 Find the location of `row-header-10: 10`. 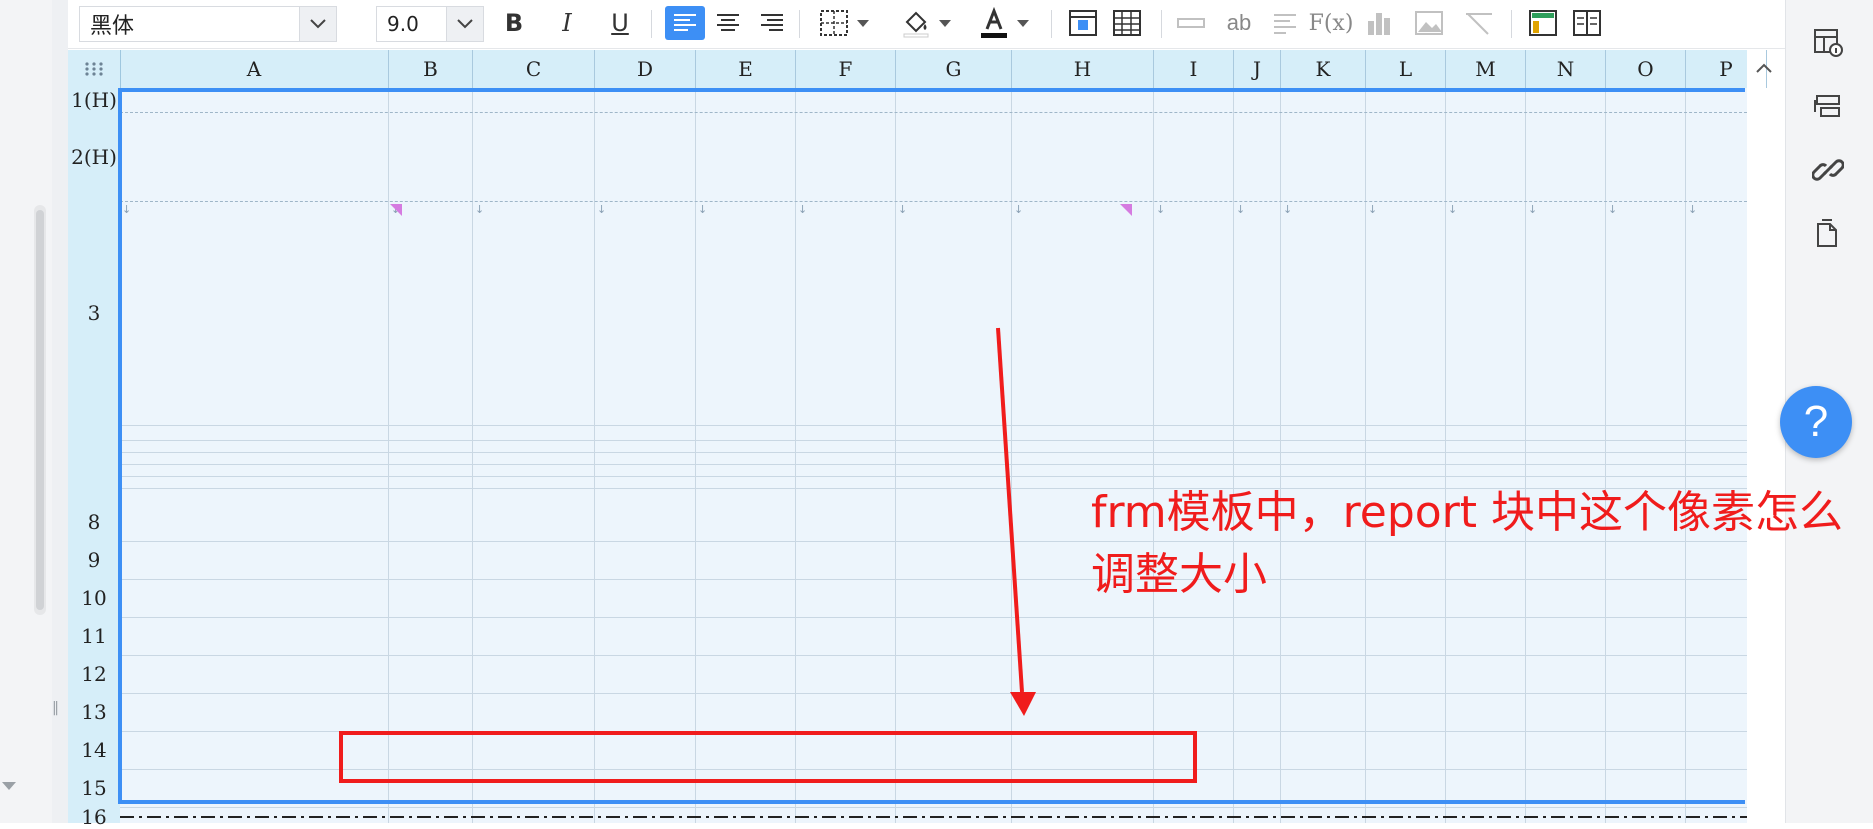

row-header-10: 10 is located at coordinates (94, 598).